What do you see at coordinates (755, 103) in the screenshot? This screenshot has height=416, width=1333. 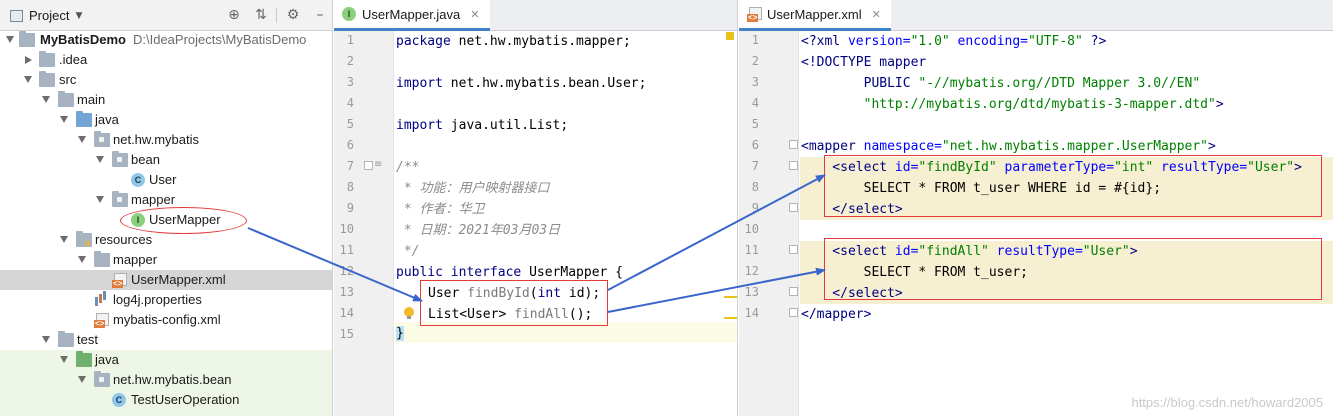 I see `line-number: 4` at bounding box center [755, 103].